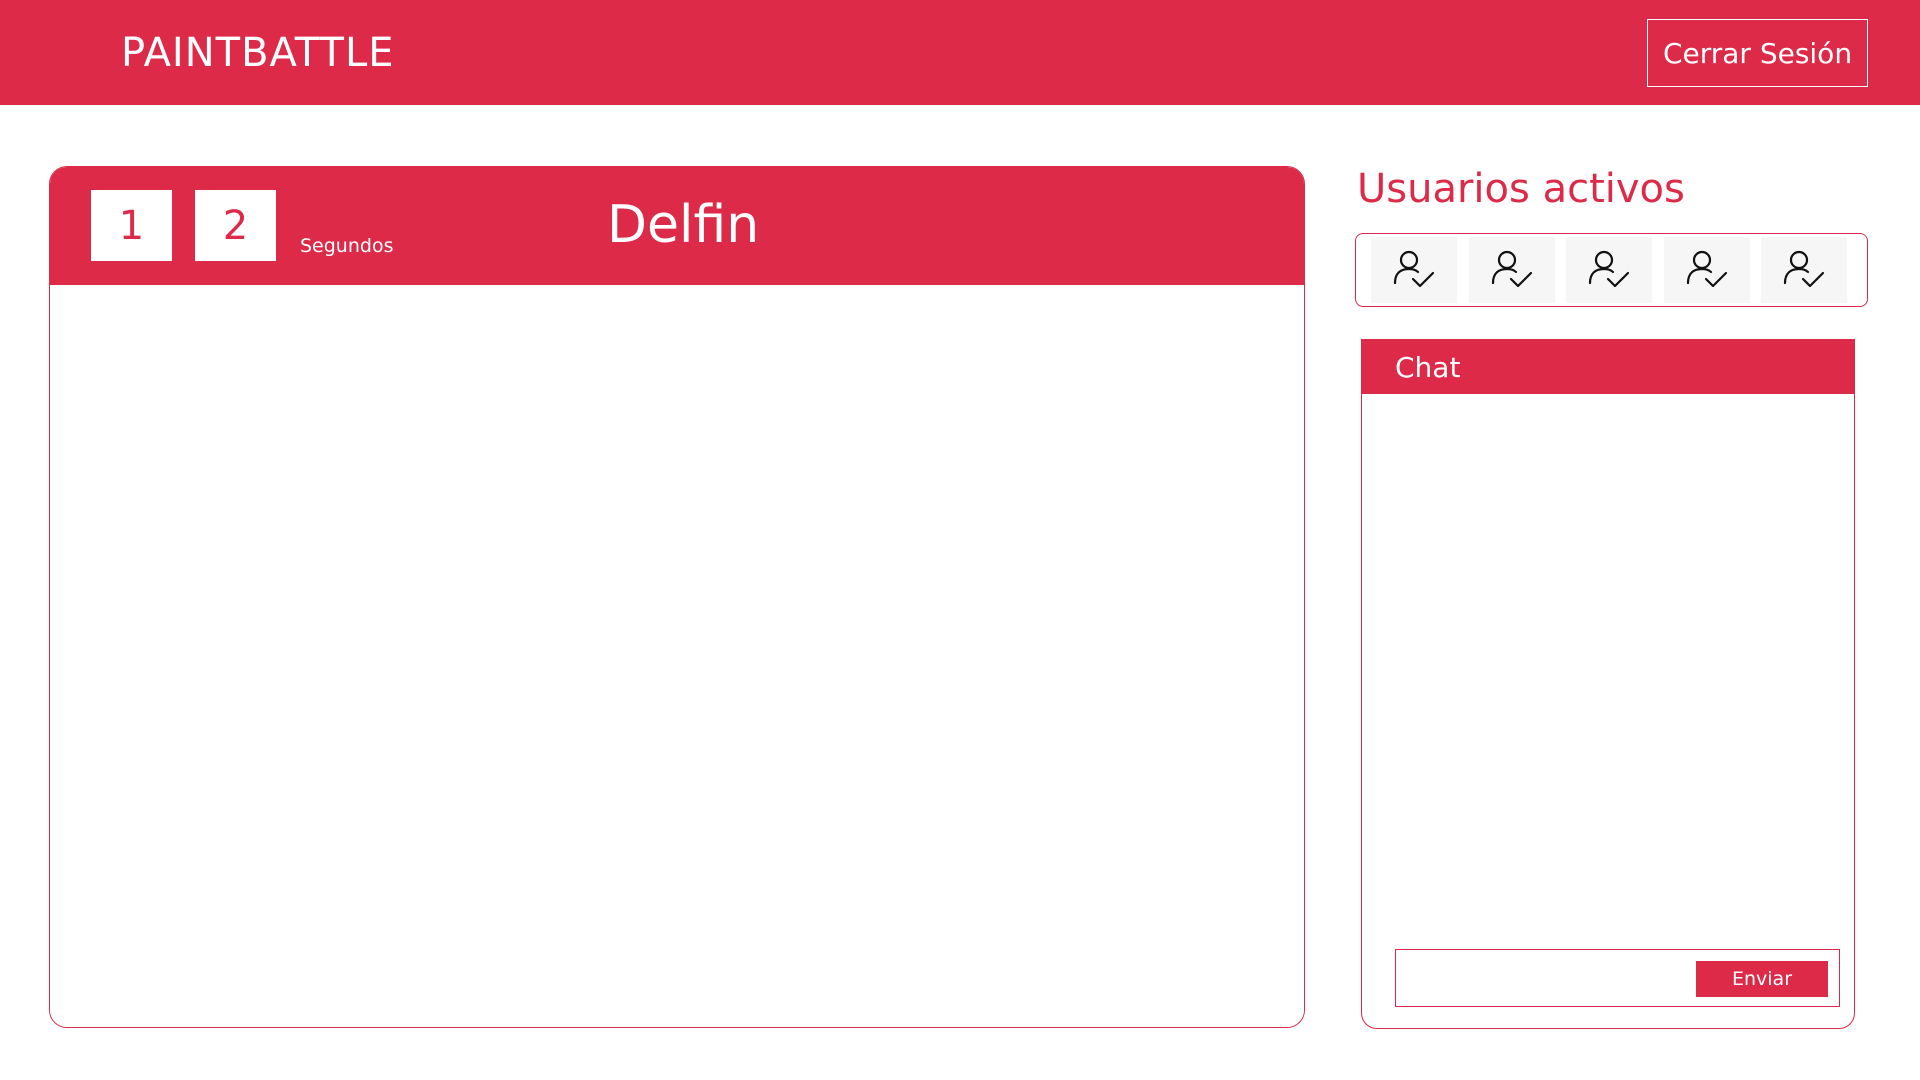 The height and width of the screenshot is (1080, 1920). Describe the element at coordinates (258, 53) in the screenshot. I see `brand-logo: PAINTBATTLE` at that location.